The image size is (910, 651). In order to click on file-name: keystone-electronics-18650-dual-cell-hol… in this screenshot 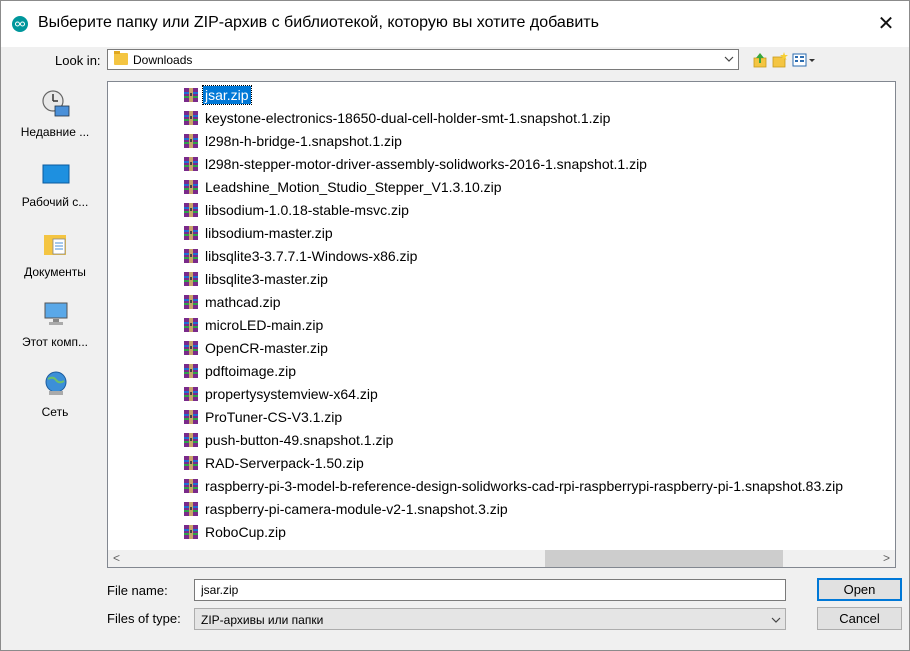, I will do `click(408, 118)`.